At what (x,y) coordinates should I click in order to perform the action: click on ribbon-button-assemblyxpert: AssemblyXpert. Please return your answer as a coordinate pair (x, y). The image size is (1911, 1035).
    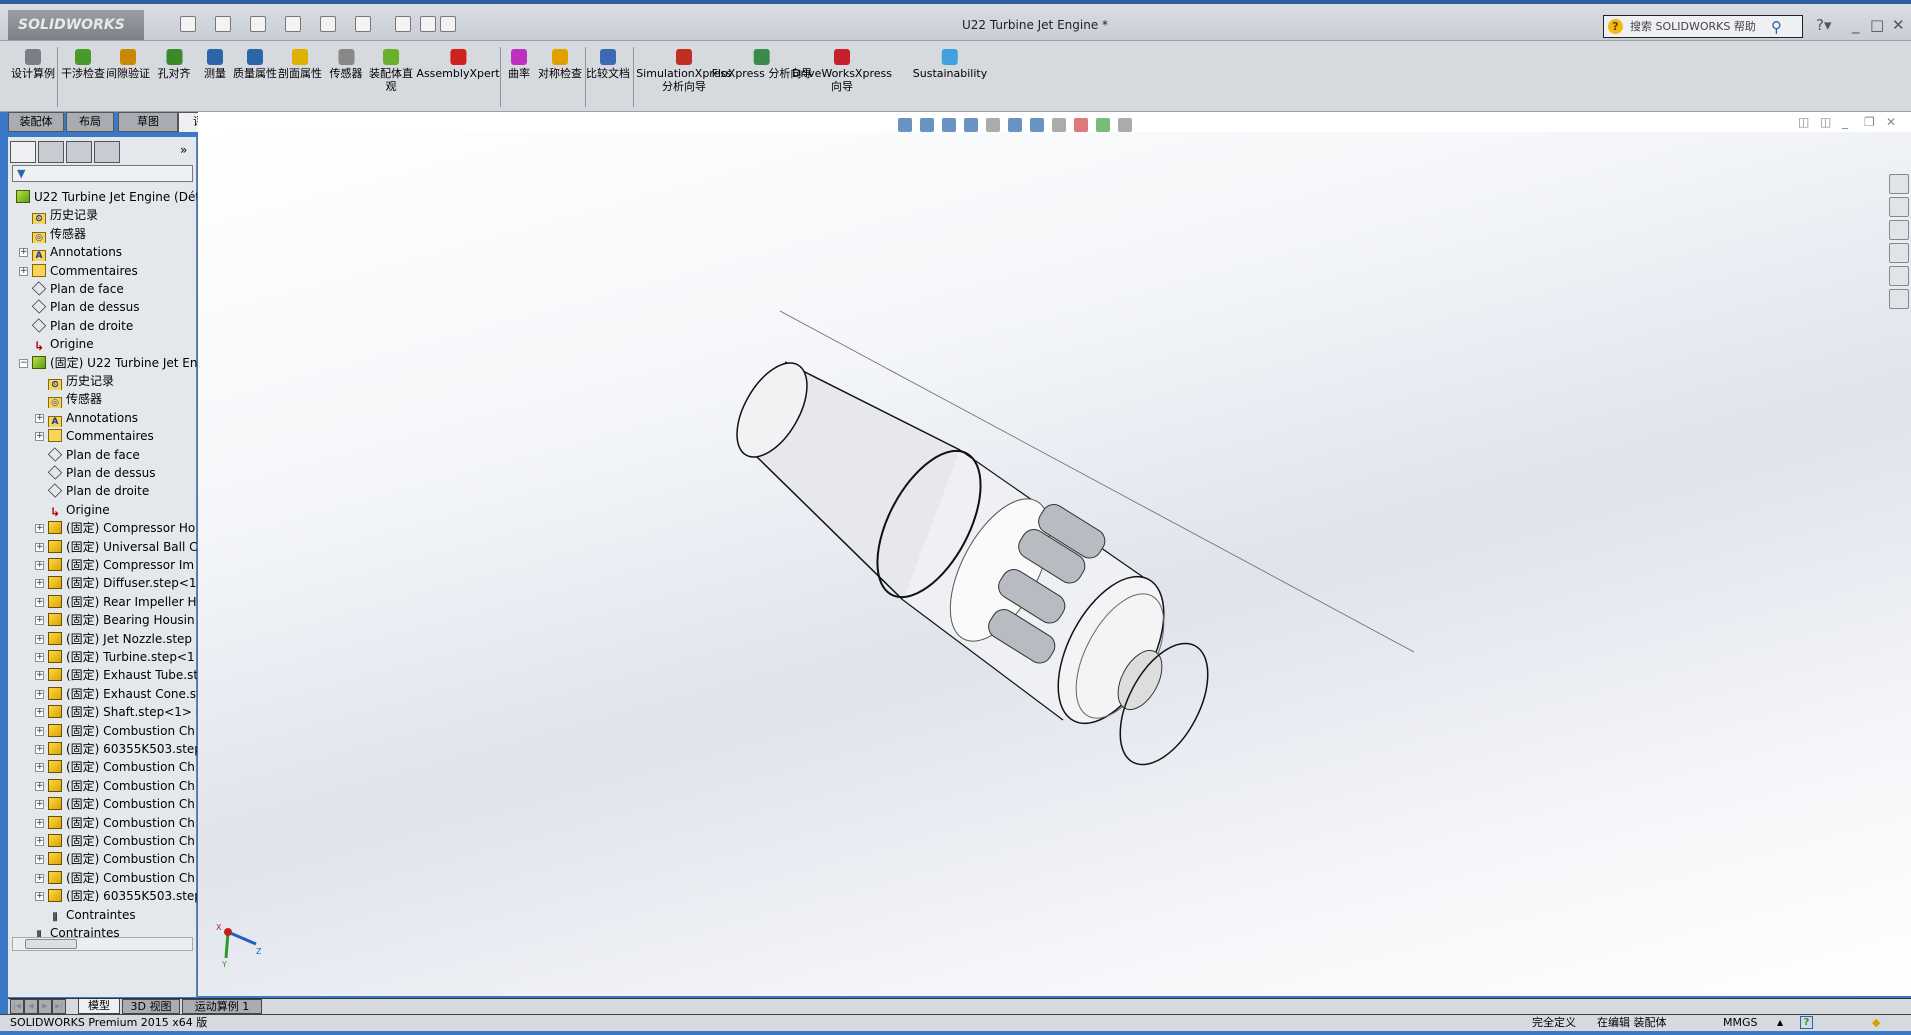
    Looking at the image, I should click on (458, 64).